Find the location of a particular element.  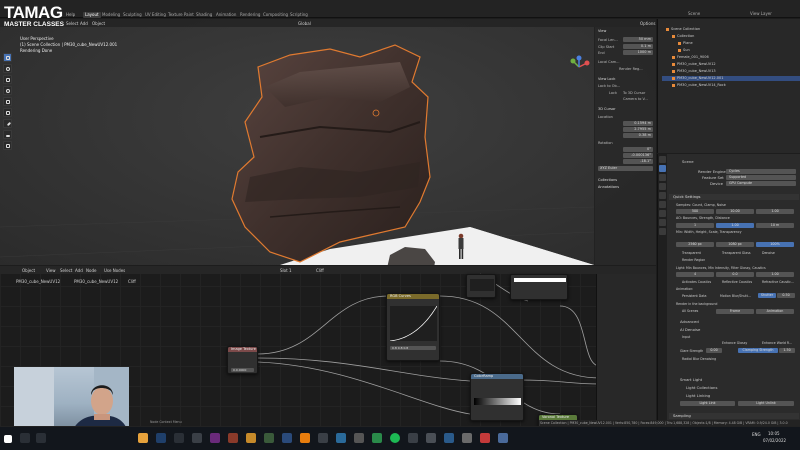

tab-layout: Layout is located at coordinates (92, 15).